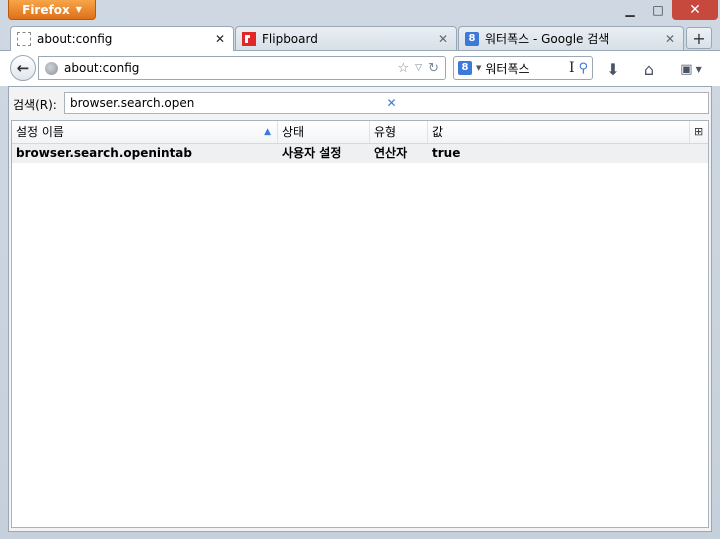 The image size is (720, 539). I want to click on google-icon: 8, so click(472, 38).